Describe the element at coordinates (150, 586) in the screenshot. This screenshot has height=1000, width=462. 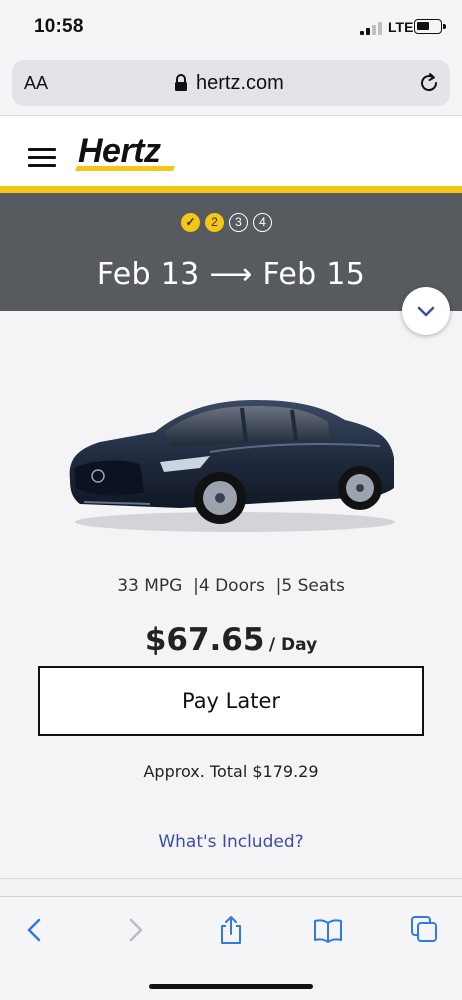
I see `spec-mpg: 33 MPG` at that location.